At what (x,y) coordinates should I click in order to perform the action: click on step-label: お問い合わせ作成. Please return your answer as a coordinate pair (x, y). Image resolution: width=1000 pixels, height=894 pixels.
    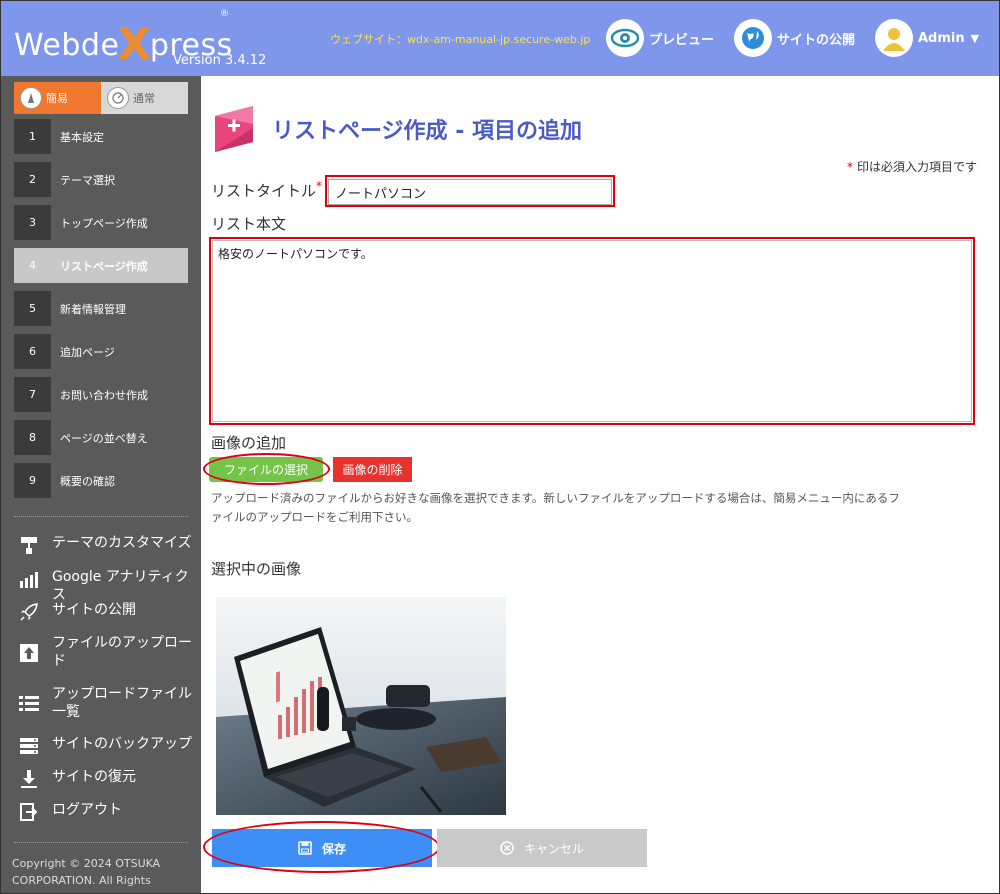
    Looking at the image, I should click on (119, 394).